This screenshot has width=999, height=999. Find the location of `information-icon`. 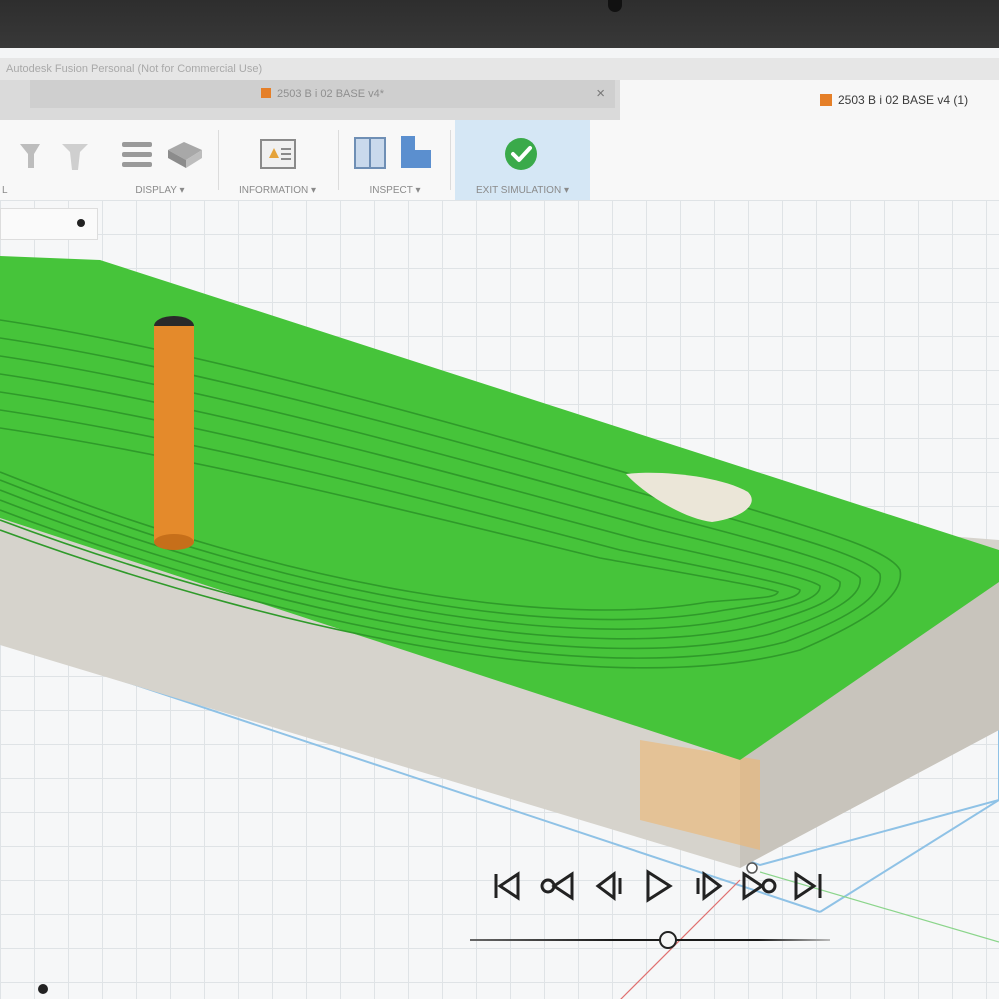

information-icon is located at coordinates (278, 154).